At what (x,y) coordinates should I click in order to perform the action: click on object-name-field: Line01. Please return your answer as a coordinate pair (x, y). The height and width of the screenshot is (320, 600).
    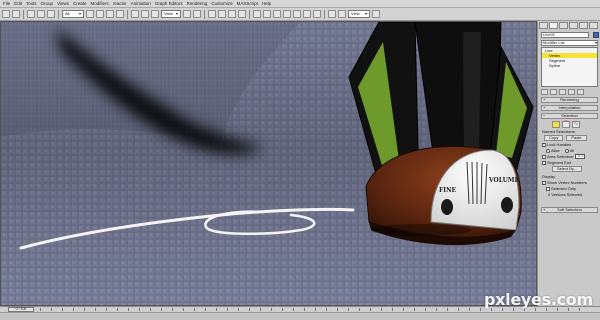
    Looking at the image, I should click on (565, 35).